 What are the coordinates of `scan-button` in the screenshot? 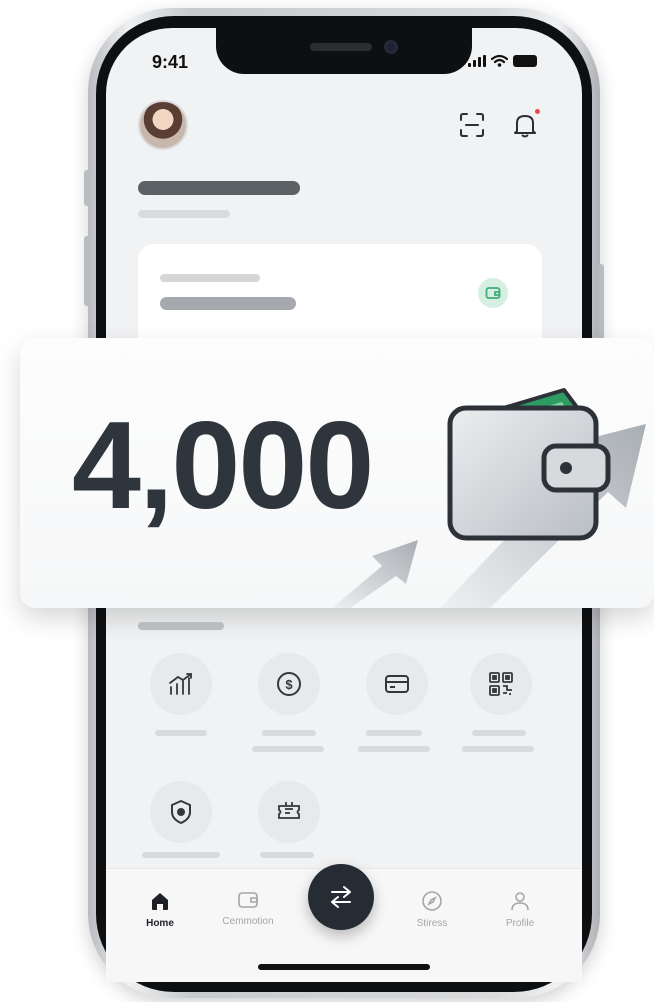 It's located at (472, 125).